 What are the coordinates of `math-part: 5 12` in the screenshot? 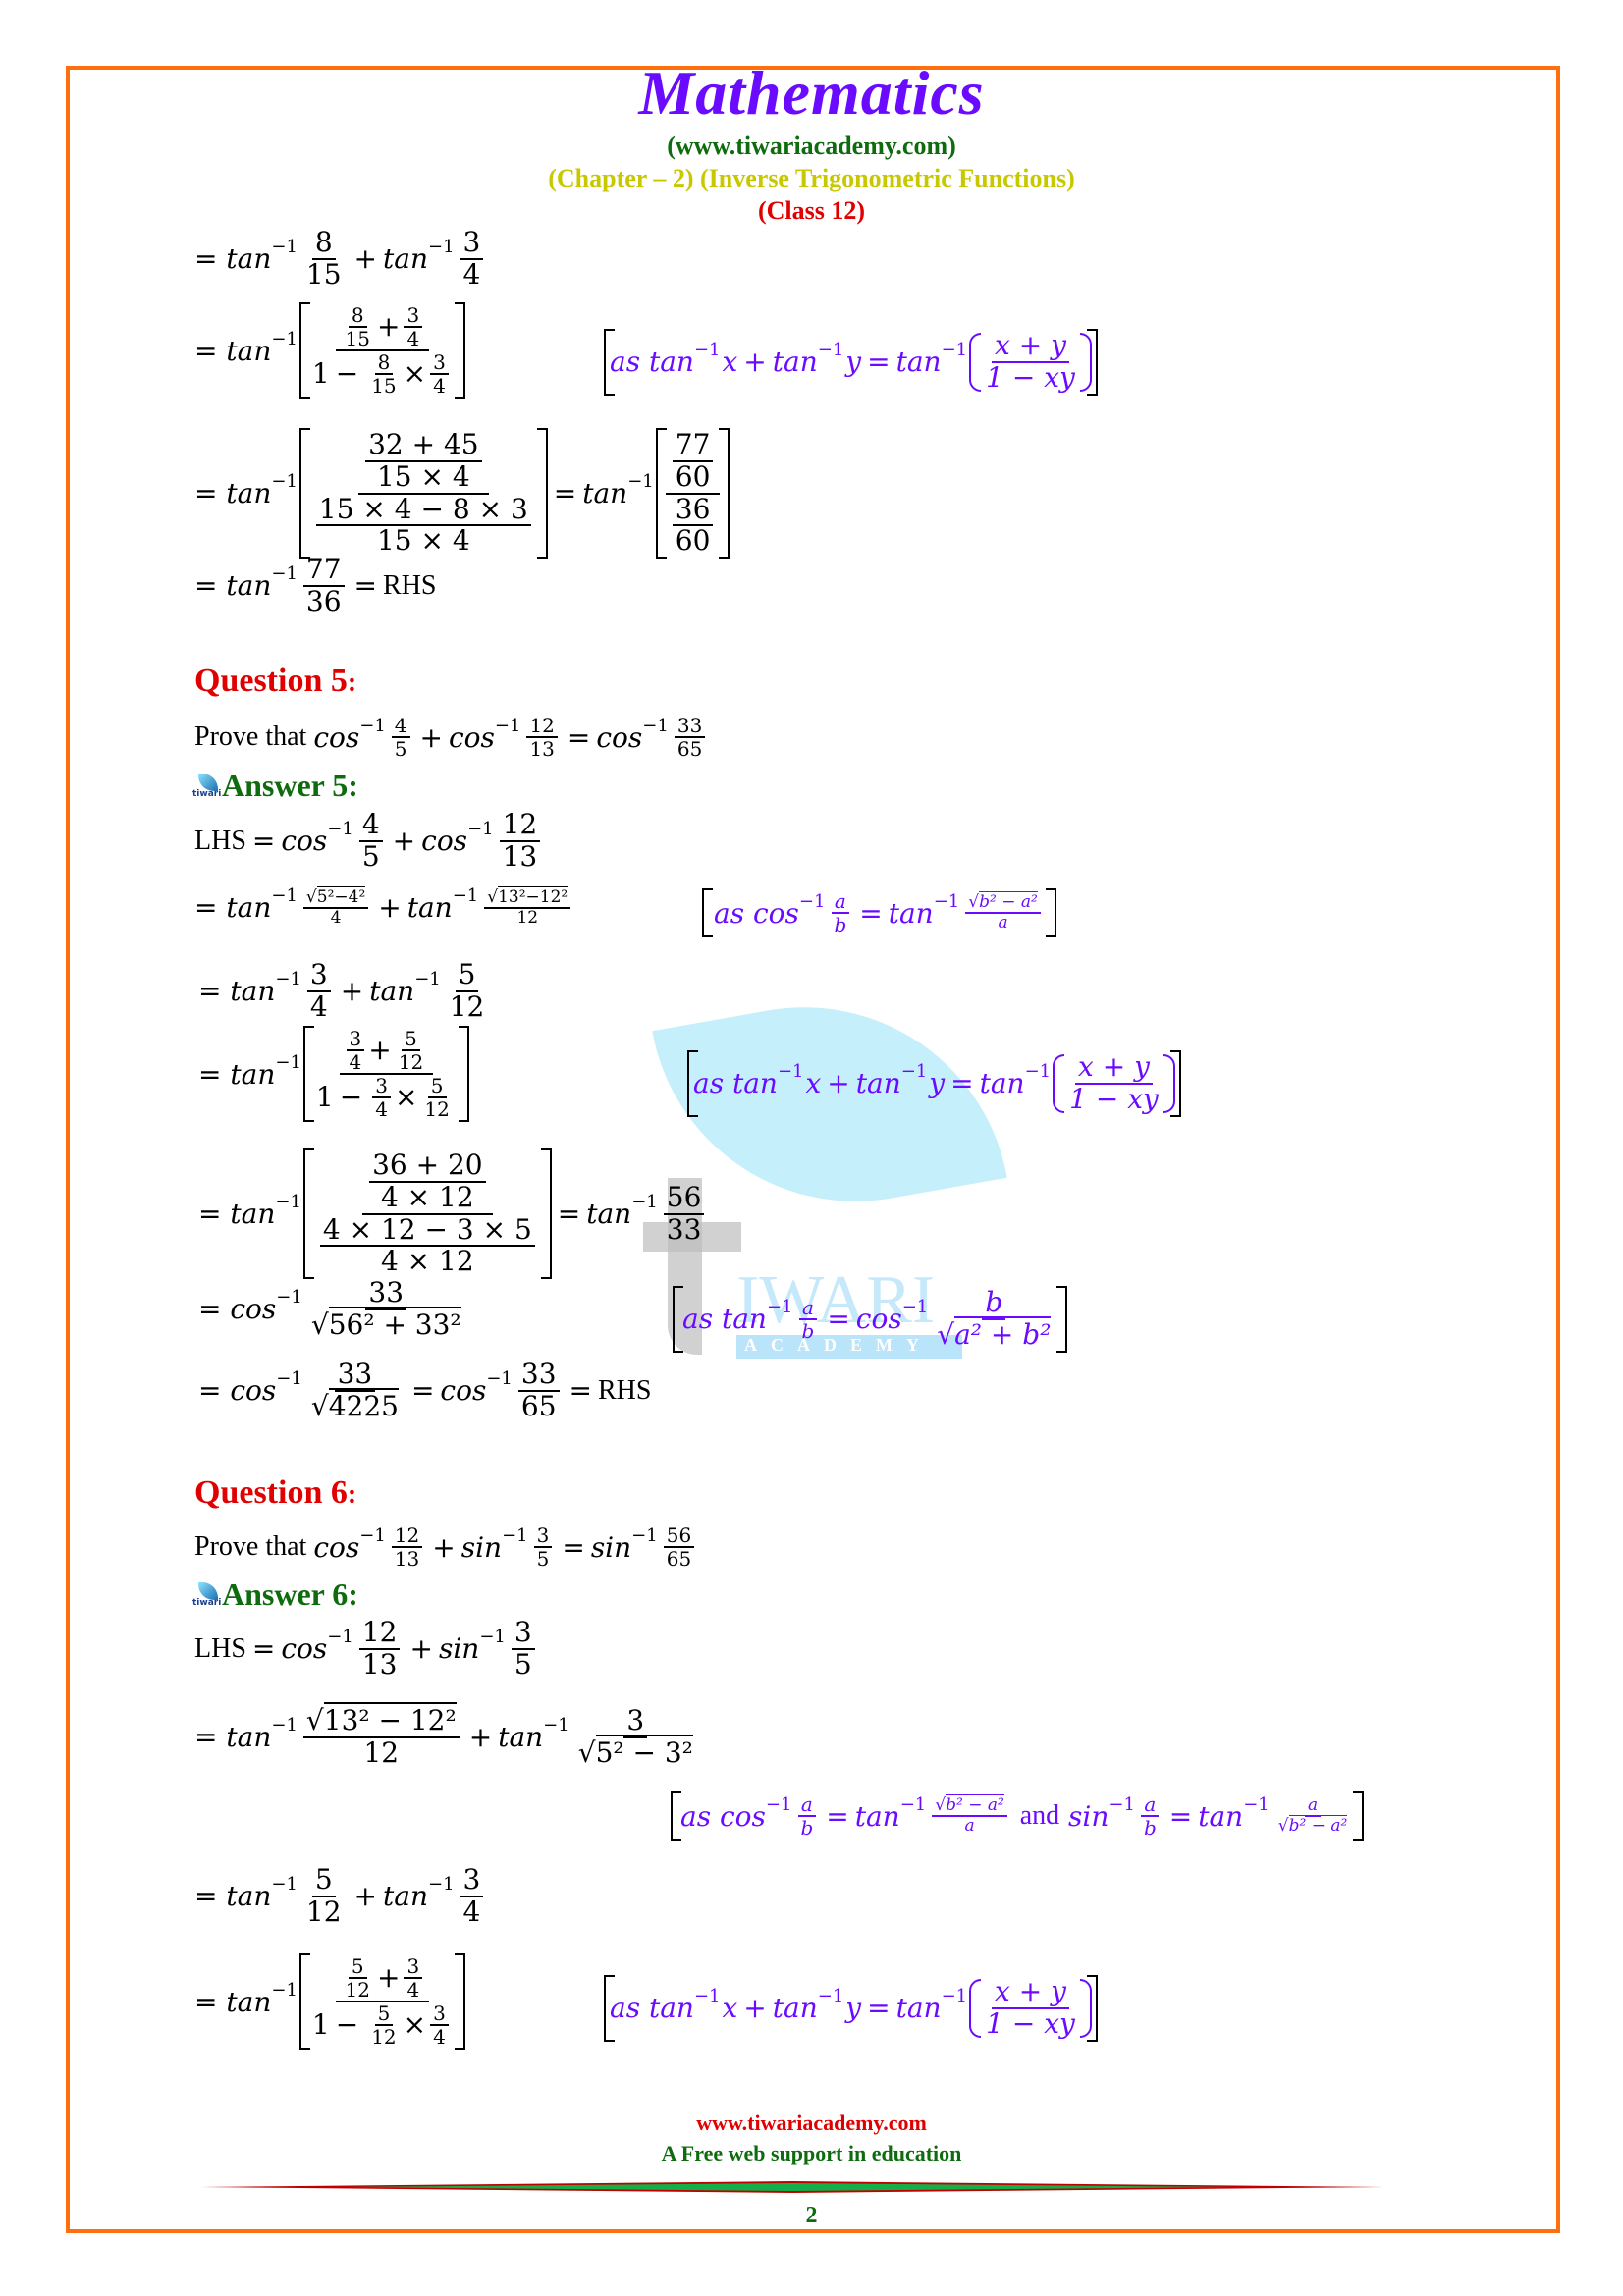 It's located at (437, 1097).